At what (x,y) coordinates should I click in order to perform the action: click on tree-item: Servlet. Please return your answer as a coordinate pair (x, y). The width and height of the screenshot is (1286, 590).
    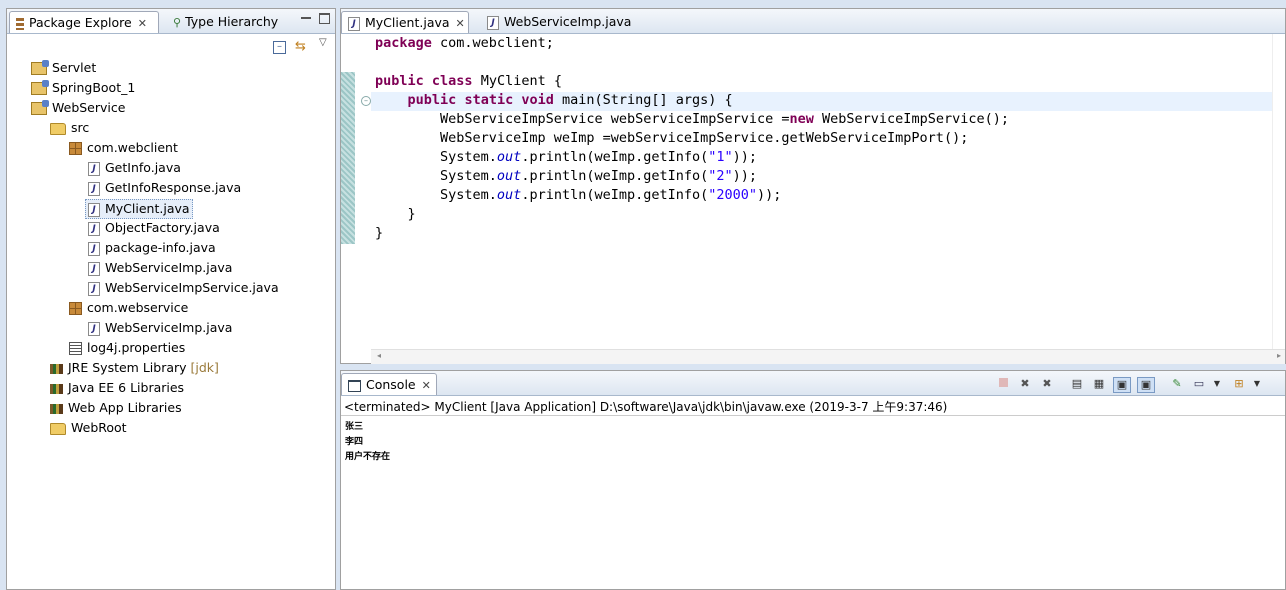
    Looking at the image, I should click on (63, 68).